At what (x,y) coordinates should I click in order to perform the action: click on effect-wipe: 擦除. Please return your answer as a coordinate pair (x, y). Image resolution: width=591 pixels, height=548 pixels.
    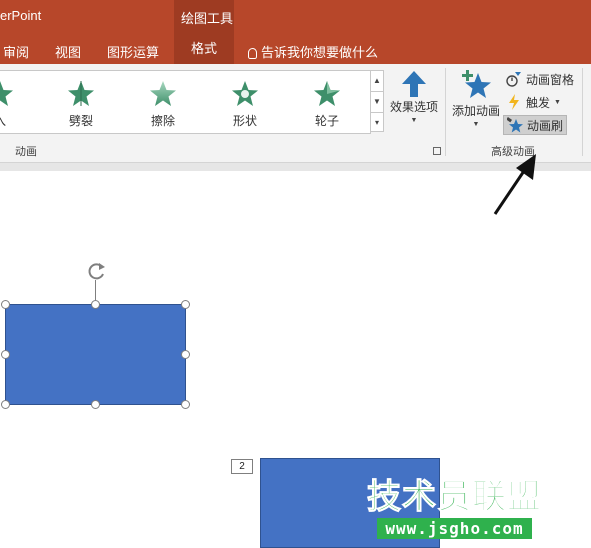
    Looking at the image, I should click on (163, 104).